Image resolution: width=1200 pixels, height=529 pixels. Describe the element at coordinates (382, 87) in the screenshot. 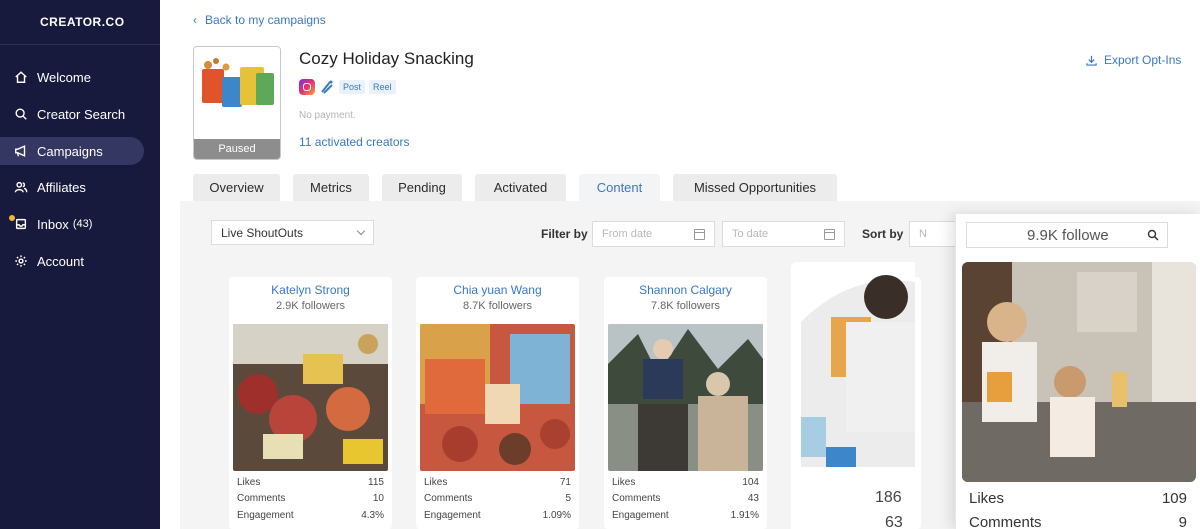

I see `tag-reel: Reel` at that location.